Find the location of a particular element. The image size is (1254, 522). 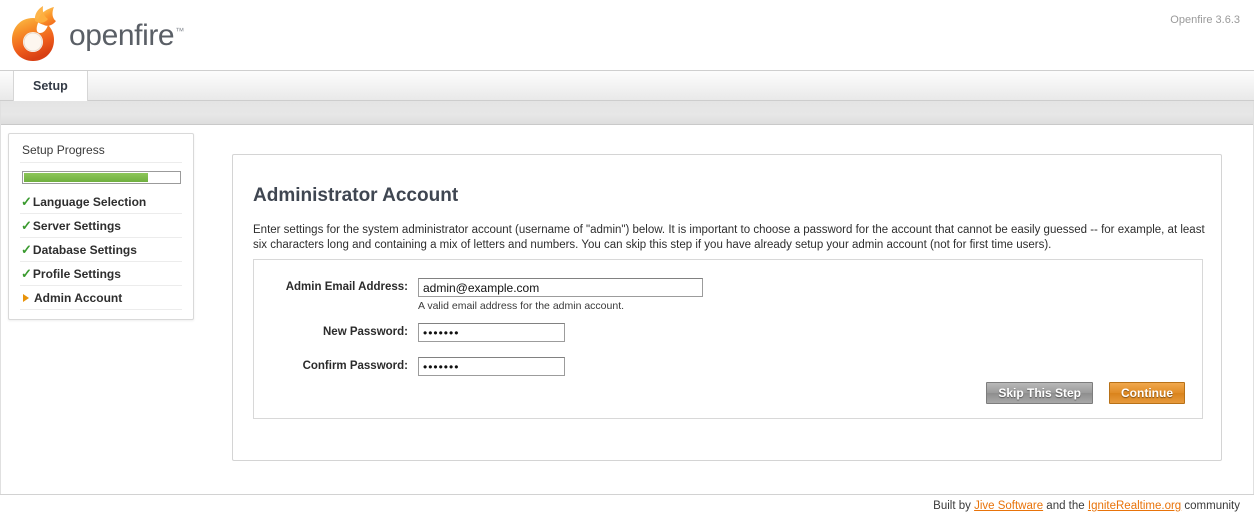

form-actions: Skip This Step Continue is located at coordinates (1085, 393).